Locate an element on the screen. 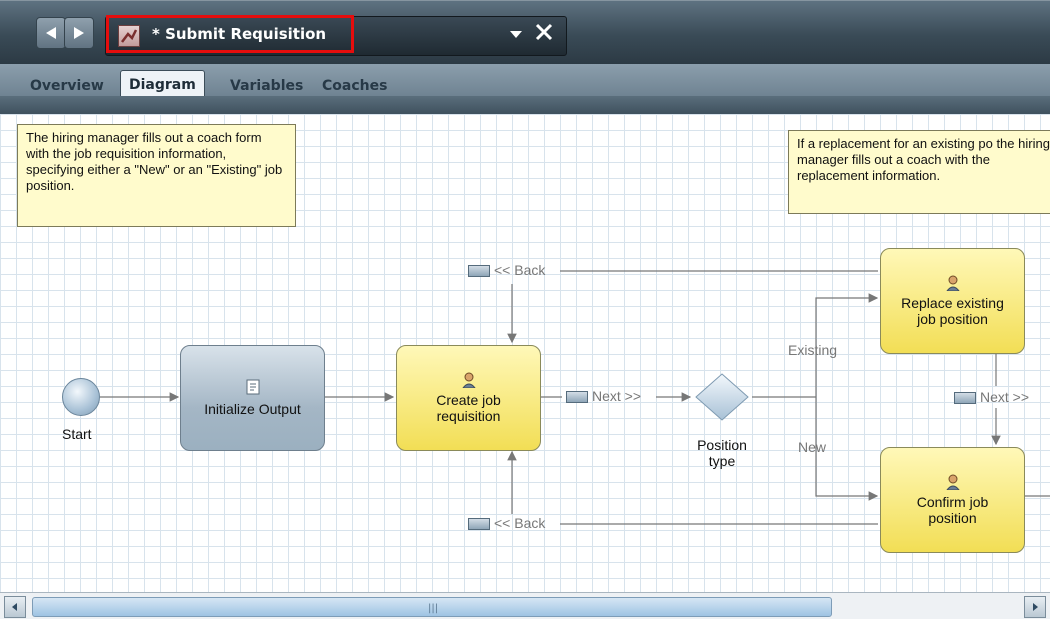 The image size is (1050, 619). back-top-flow-label: << Back is located at coordinates (506, 270).